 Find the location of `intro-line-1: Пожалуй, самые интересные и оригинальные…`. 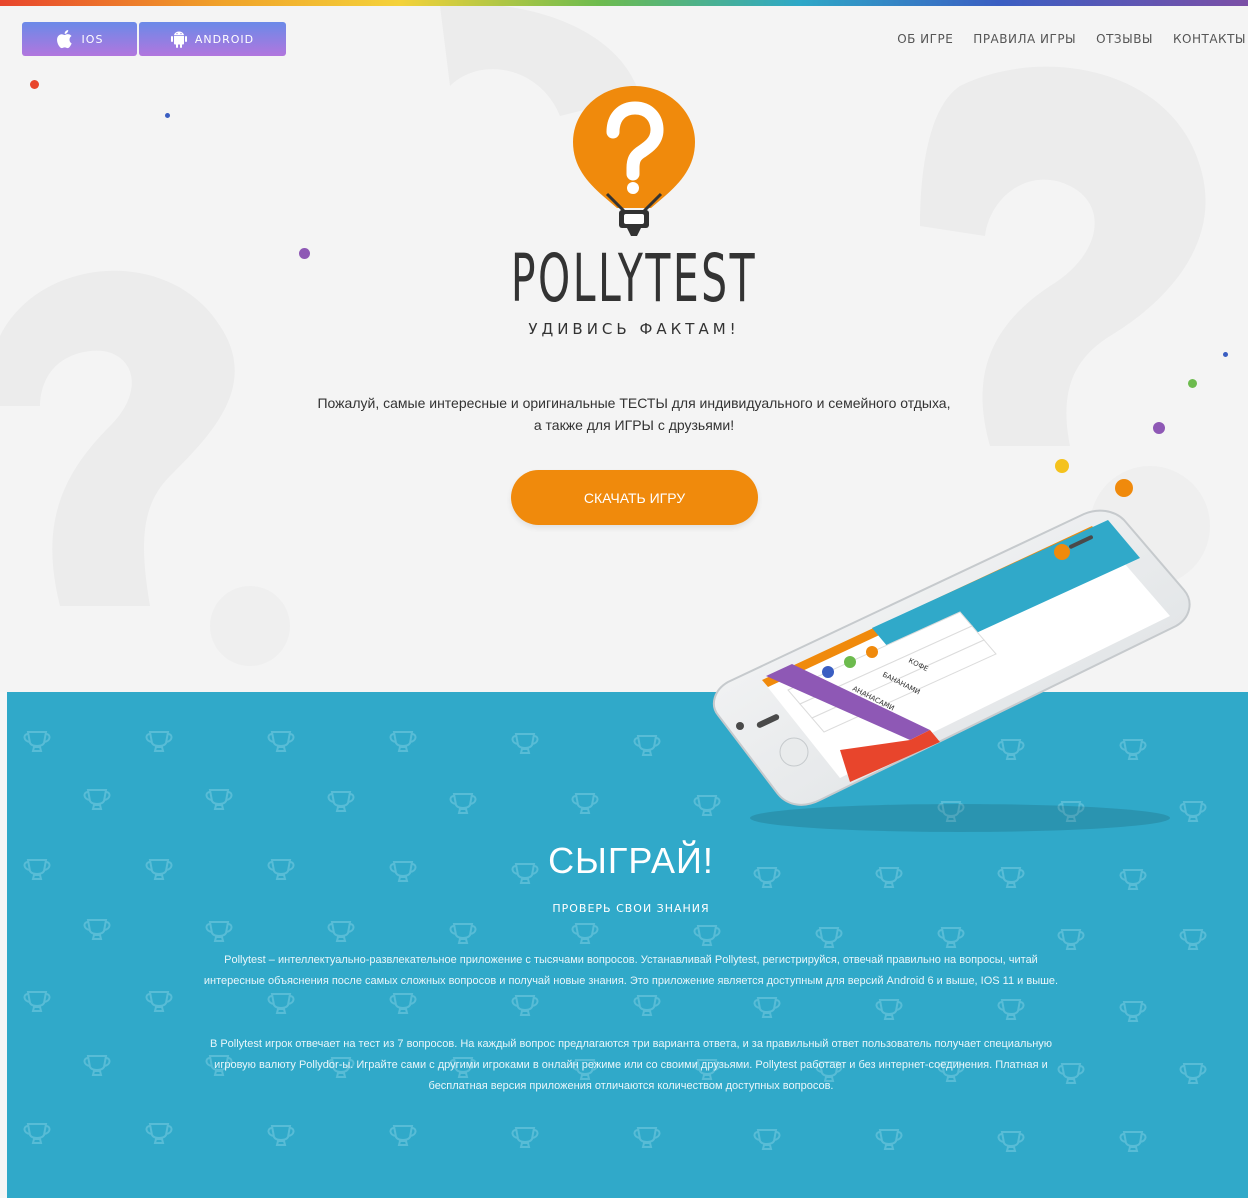

intro-line-1: Пожалуй, самые интересные и оригинальные… is located at coordinates (634, 403).